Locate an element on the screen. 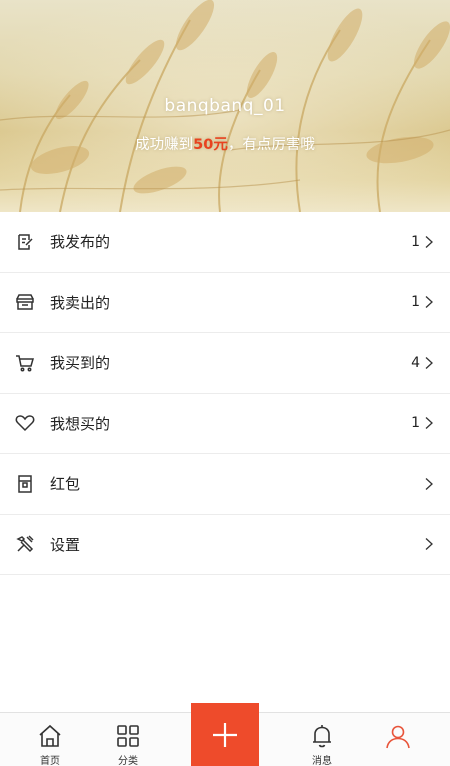 The width and height of the screenshot is (450, 766). wrench-icon is located at coordinates (25, 544).